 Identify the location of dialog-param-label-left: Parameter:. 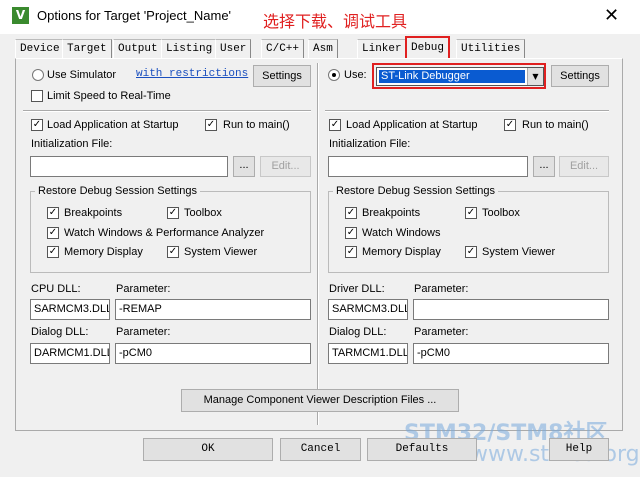
(143, 332).